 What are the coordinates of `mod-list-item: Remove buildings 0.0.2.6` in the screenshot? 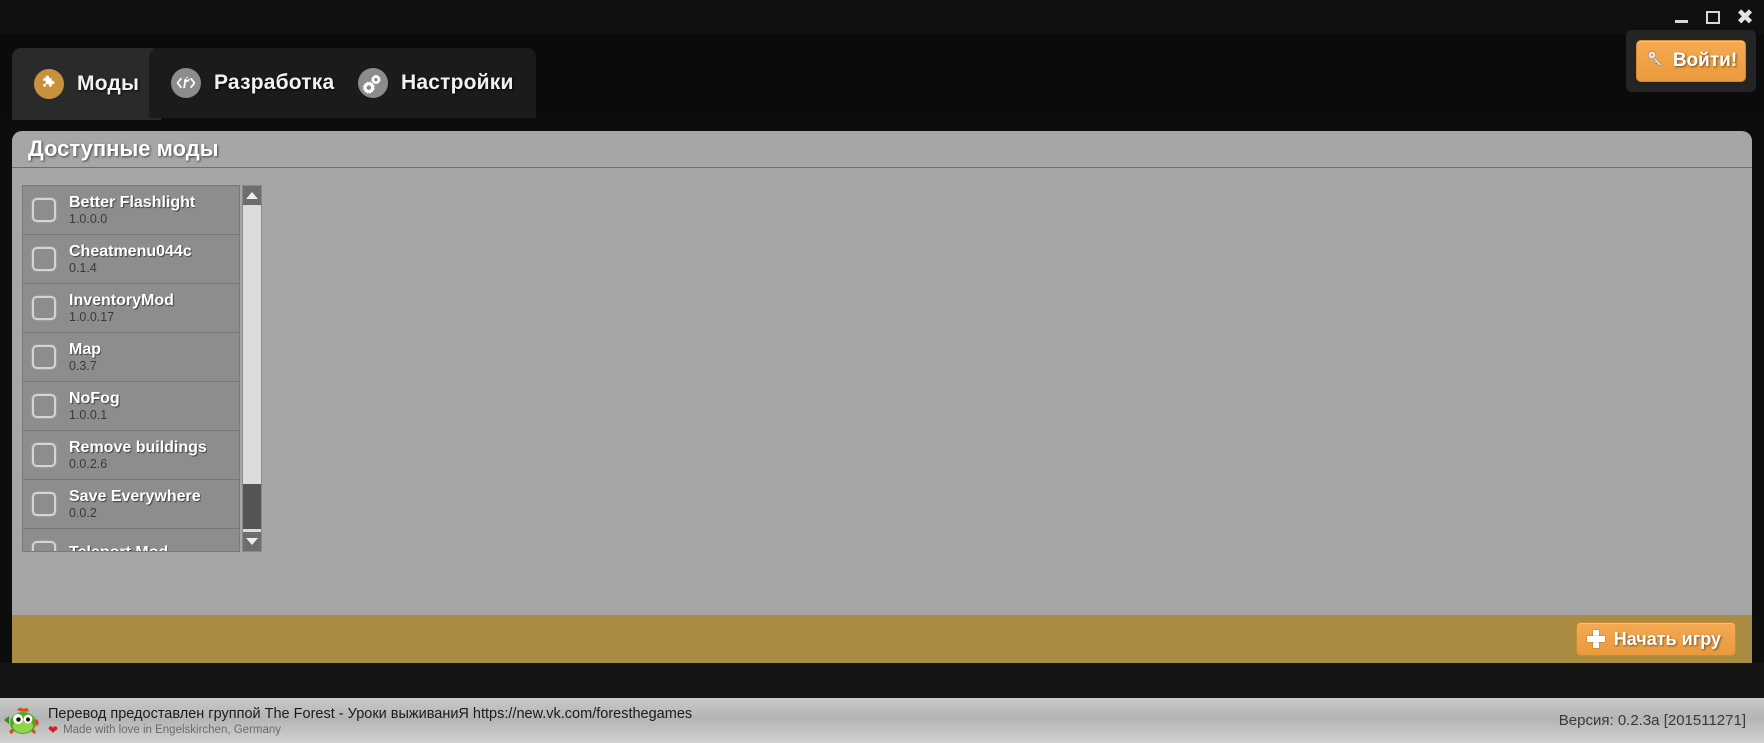 It's located at (131, 455).